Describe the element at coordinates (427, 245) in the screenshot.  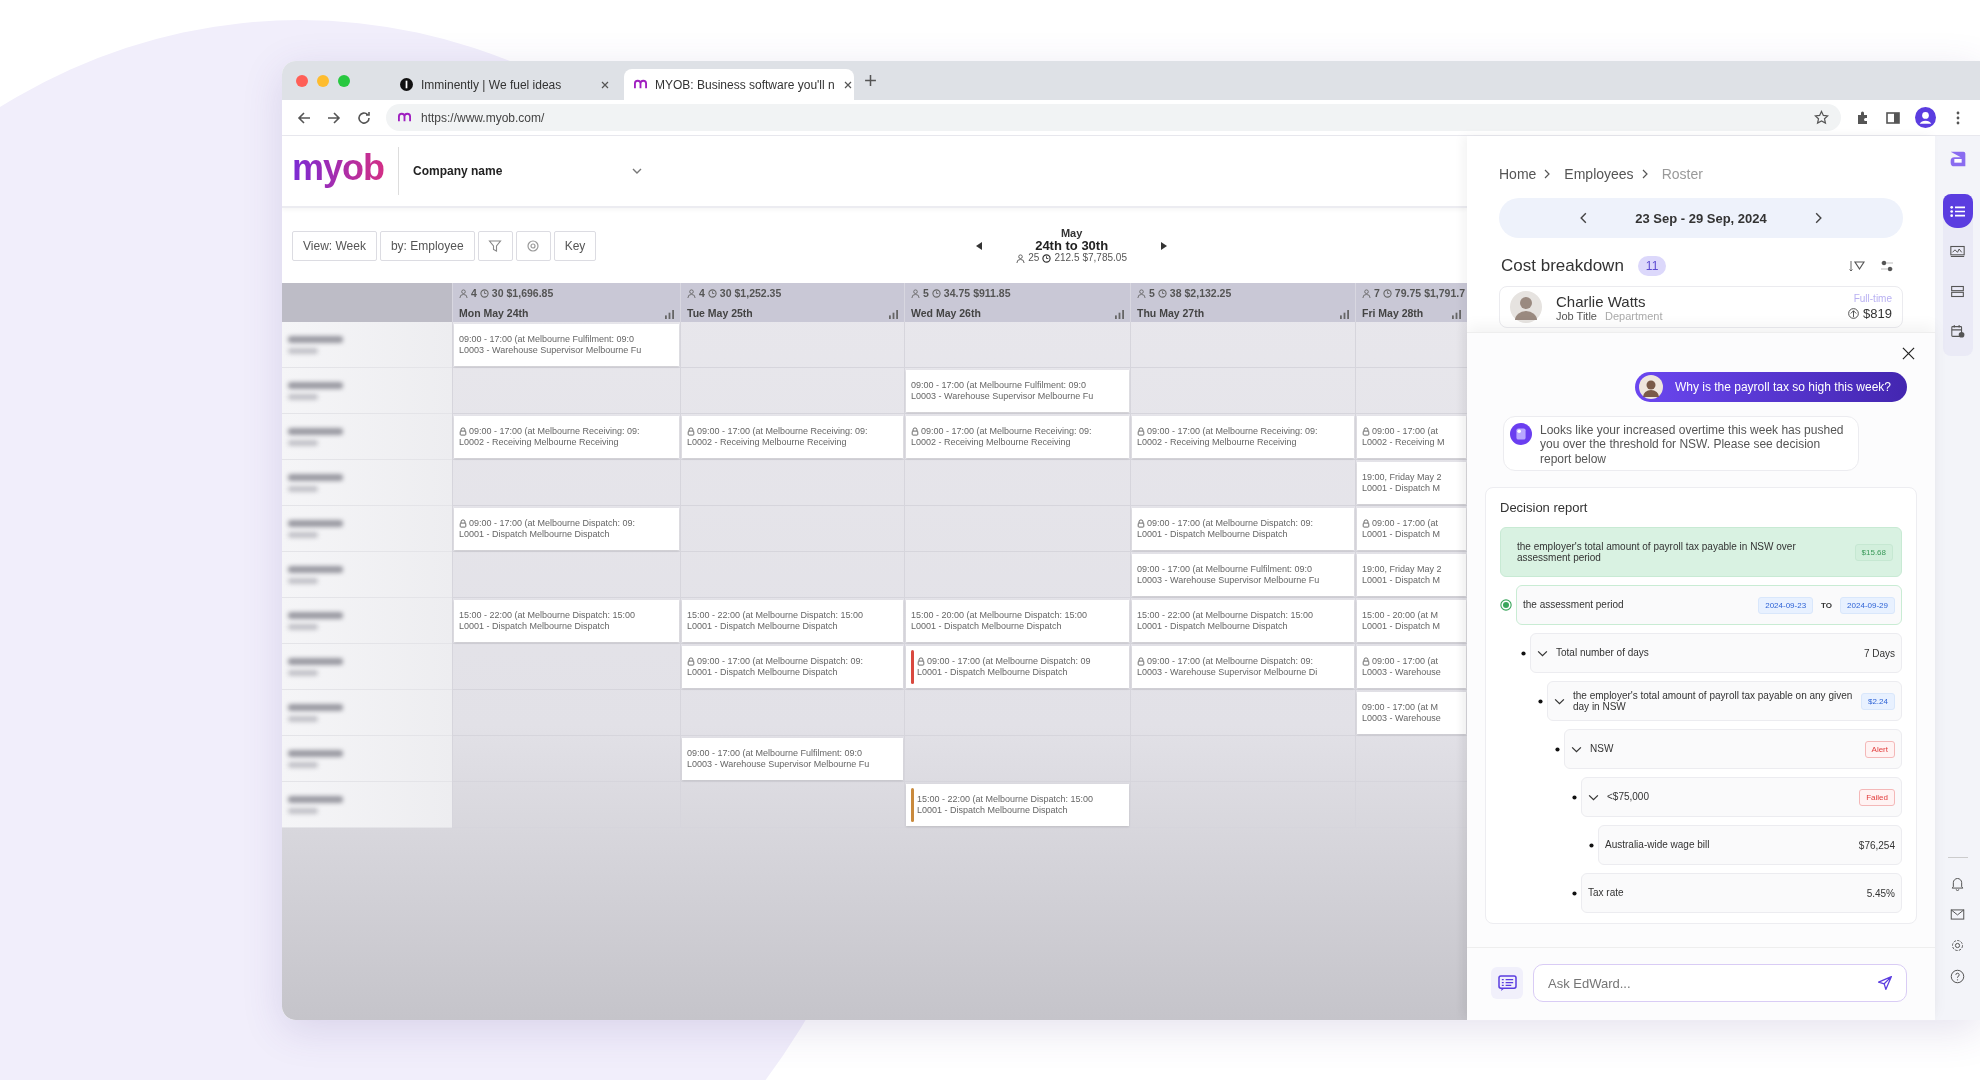
I see `group-button: by: Employee` at that location.